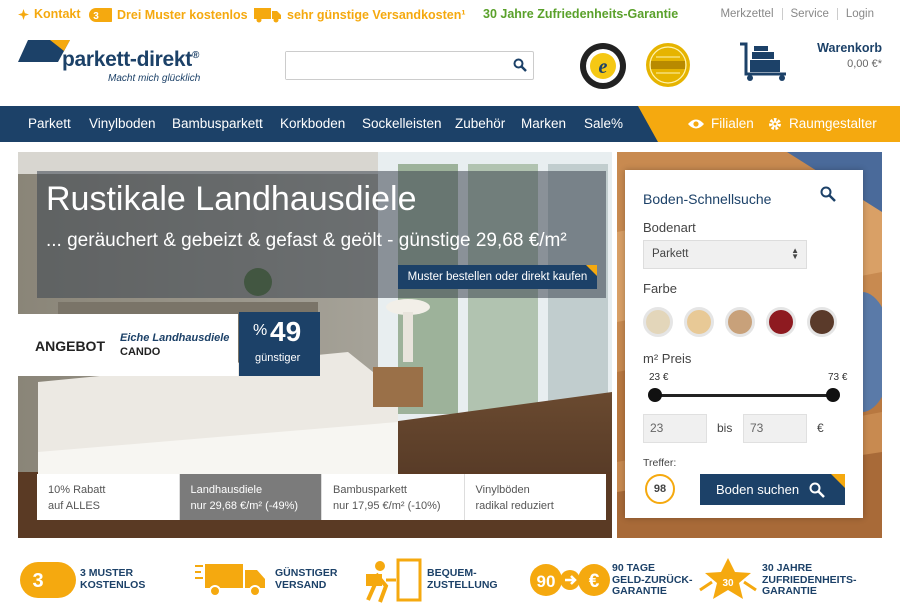 This screenshot has width=900, height=616. I want to click on muster-link: 3 Drei Muster kostenlos, so click(167, 15).